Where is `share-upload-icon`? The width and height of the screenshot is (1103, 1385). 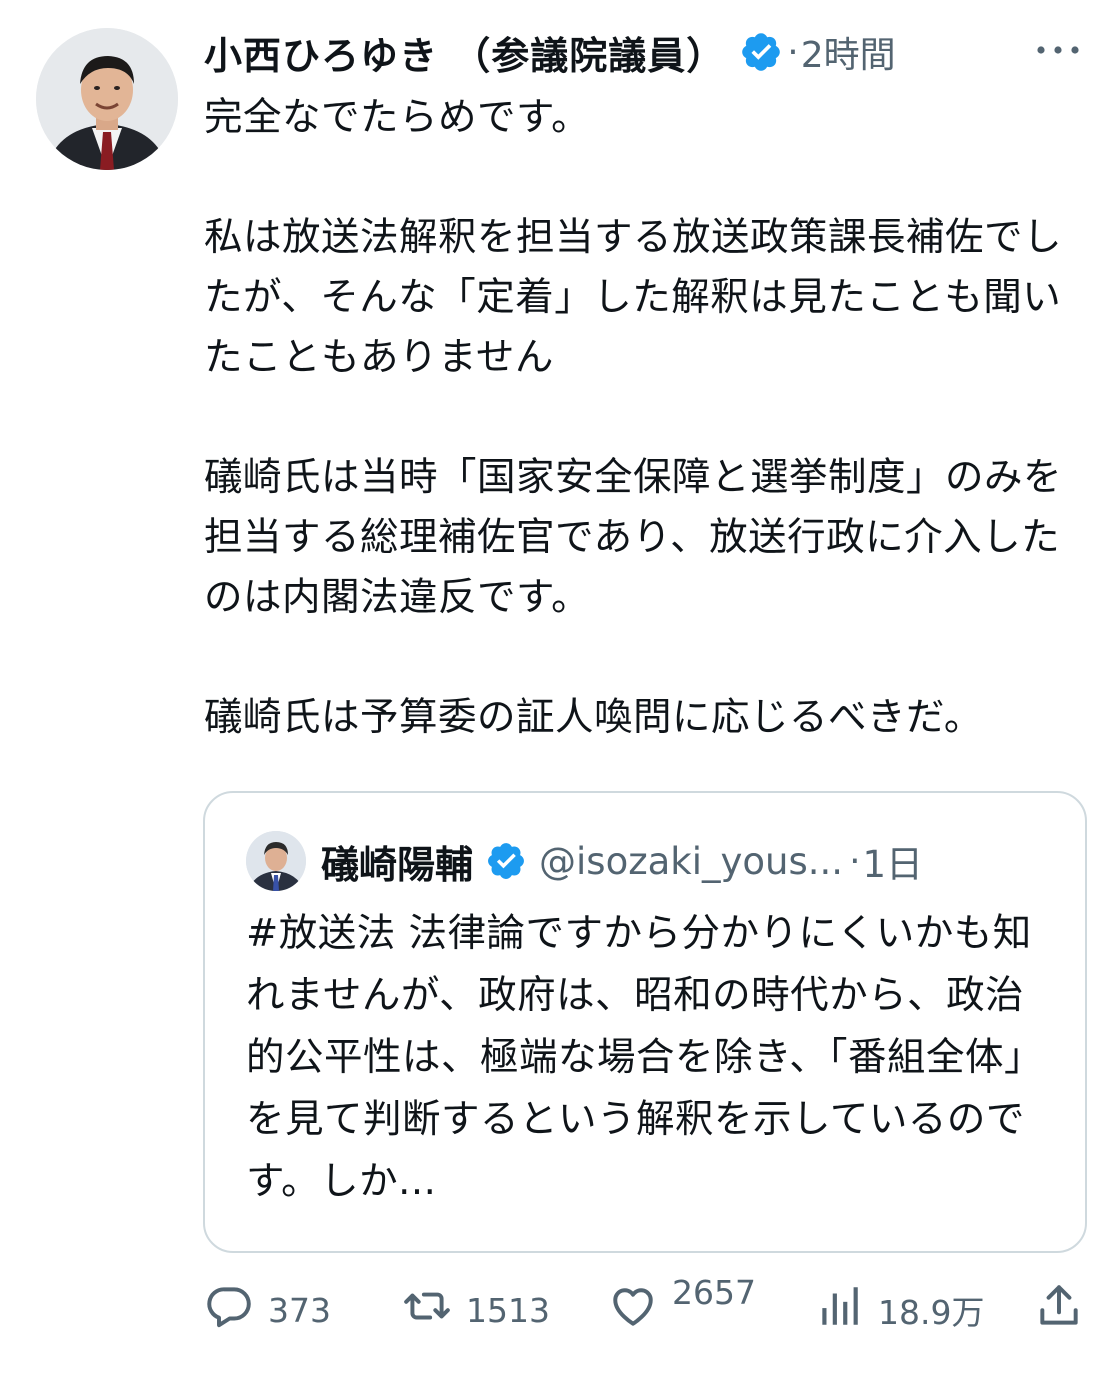 share-upload-icon is located at coordinates (1059, 1310).